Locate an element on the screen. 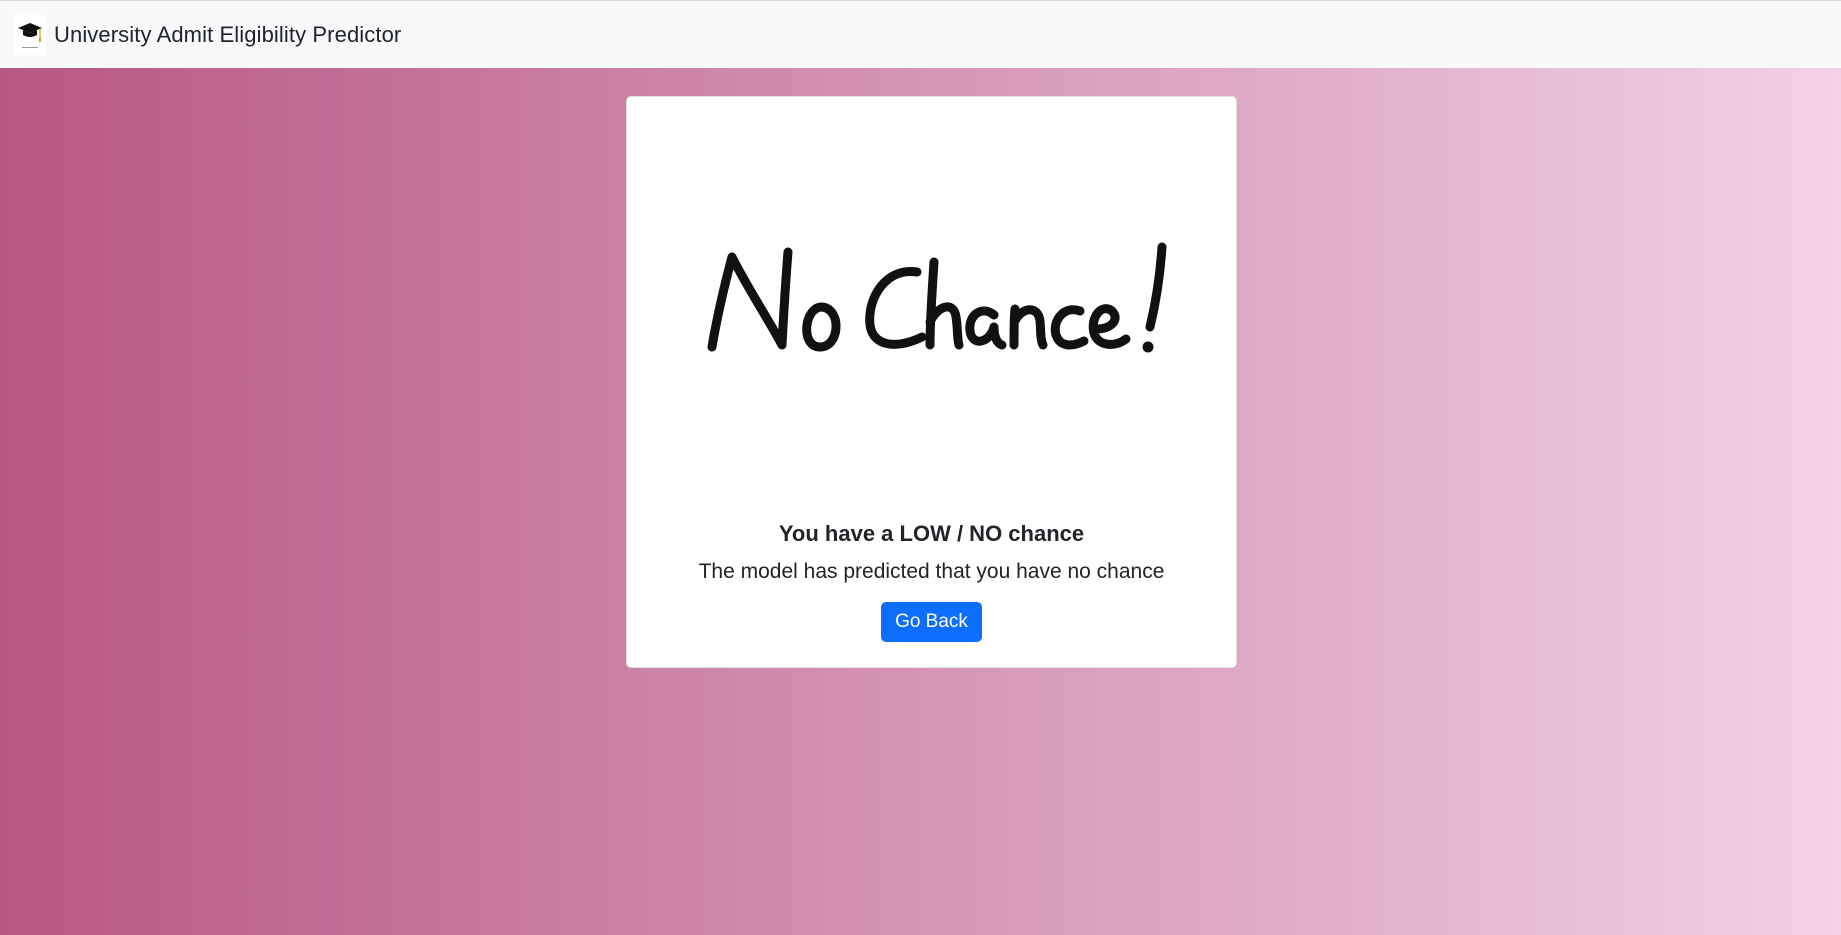 This screenshot has height=935, width=1841. graduation-cap-icon is located at coordinates (30, 34).